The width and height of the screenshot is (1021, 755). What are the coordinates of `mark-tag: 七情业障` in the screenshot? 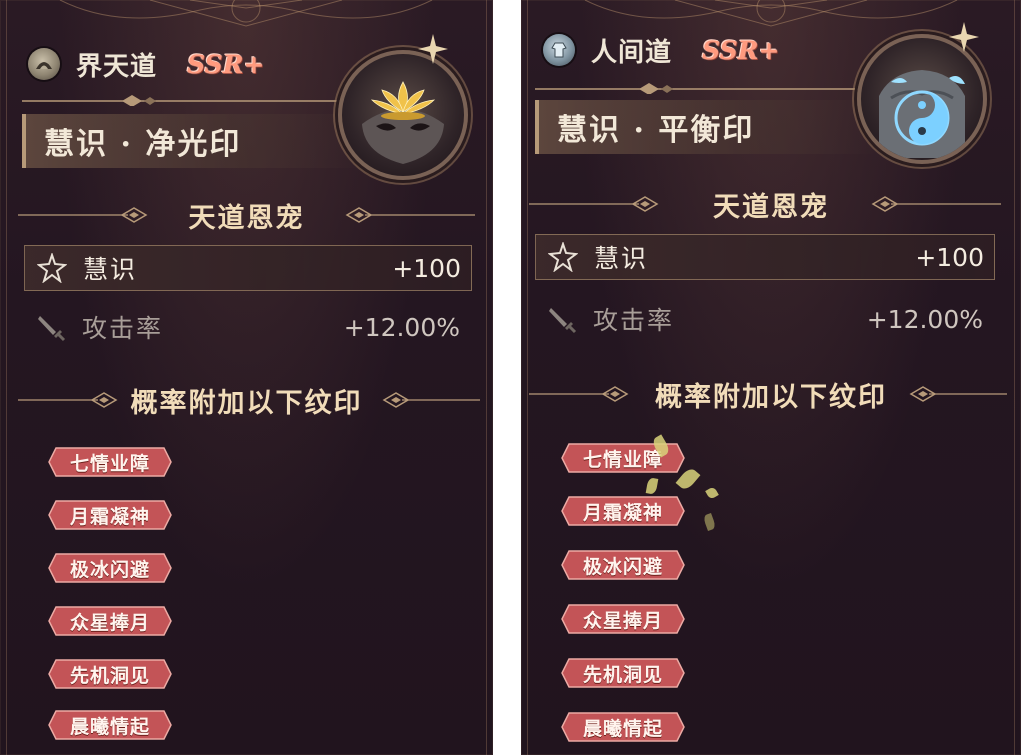 It's located at (110, 462).